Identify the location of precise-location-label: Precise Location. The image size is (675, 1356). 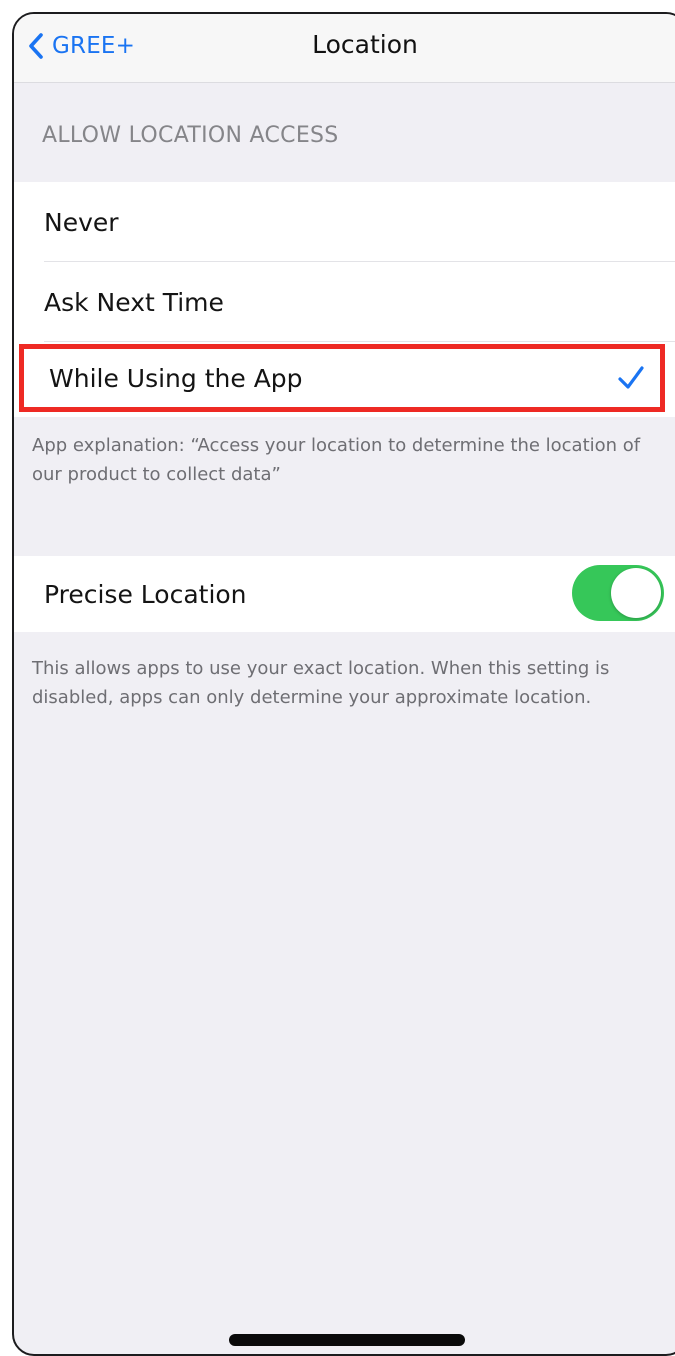
(145, 594).